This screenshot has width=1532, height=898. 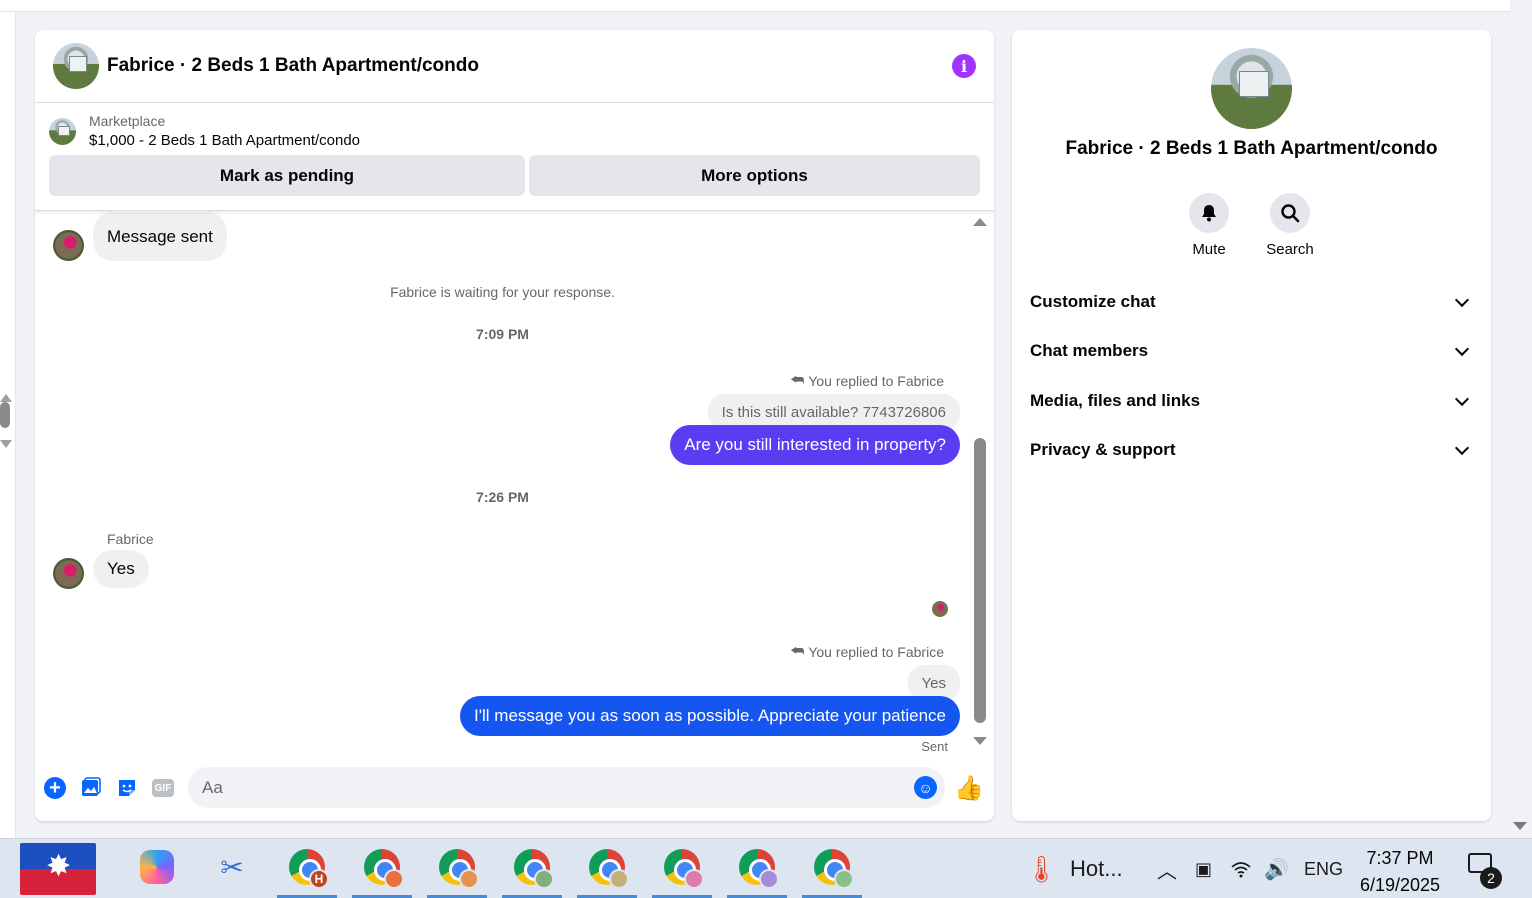 I want to click on listing-thumbnail, so click(x=62, y=131).